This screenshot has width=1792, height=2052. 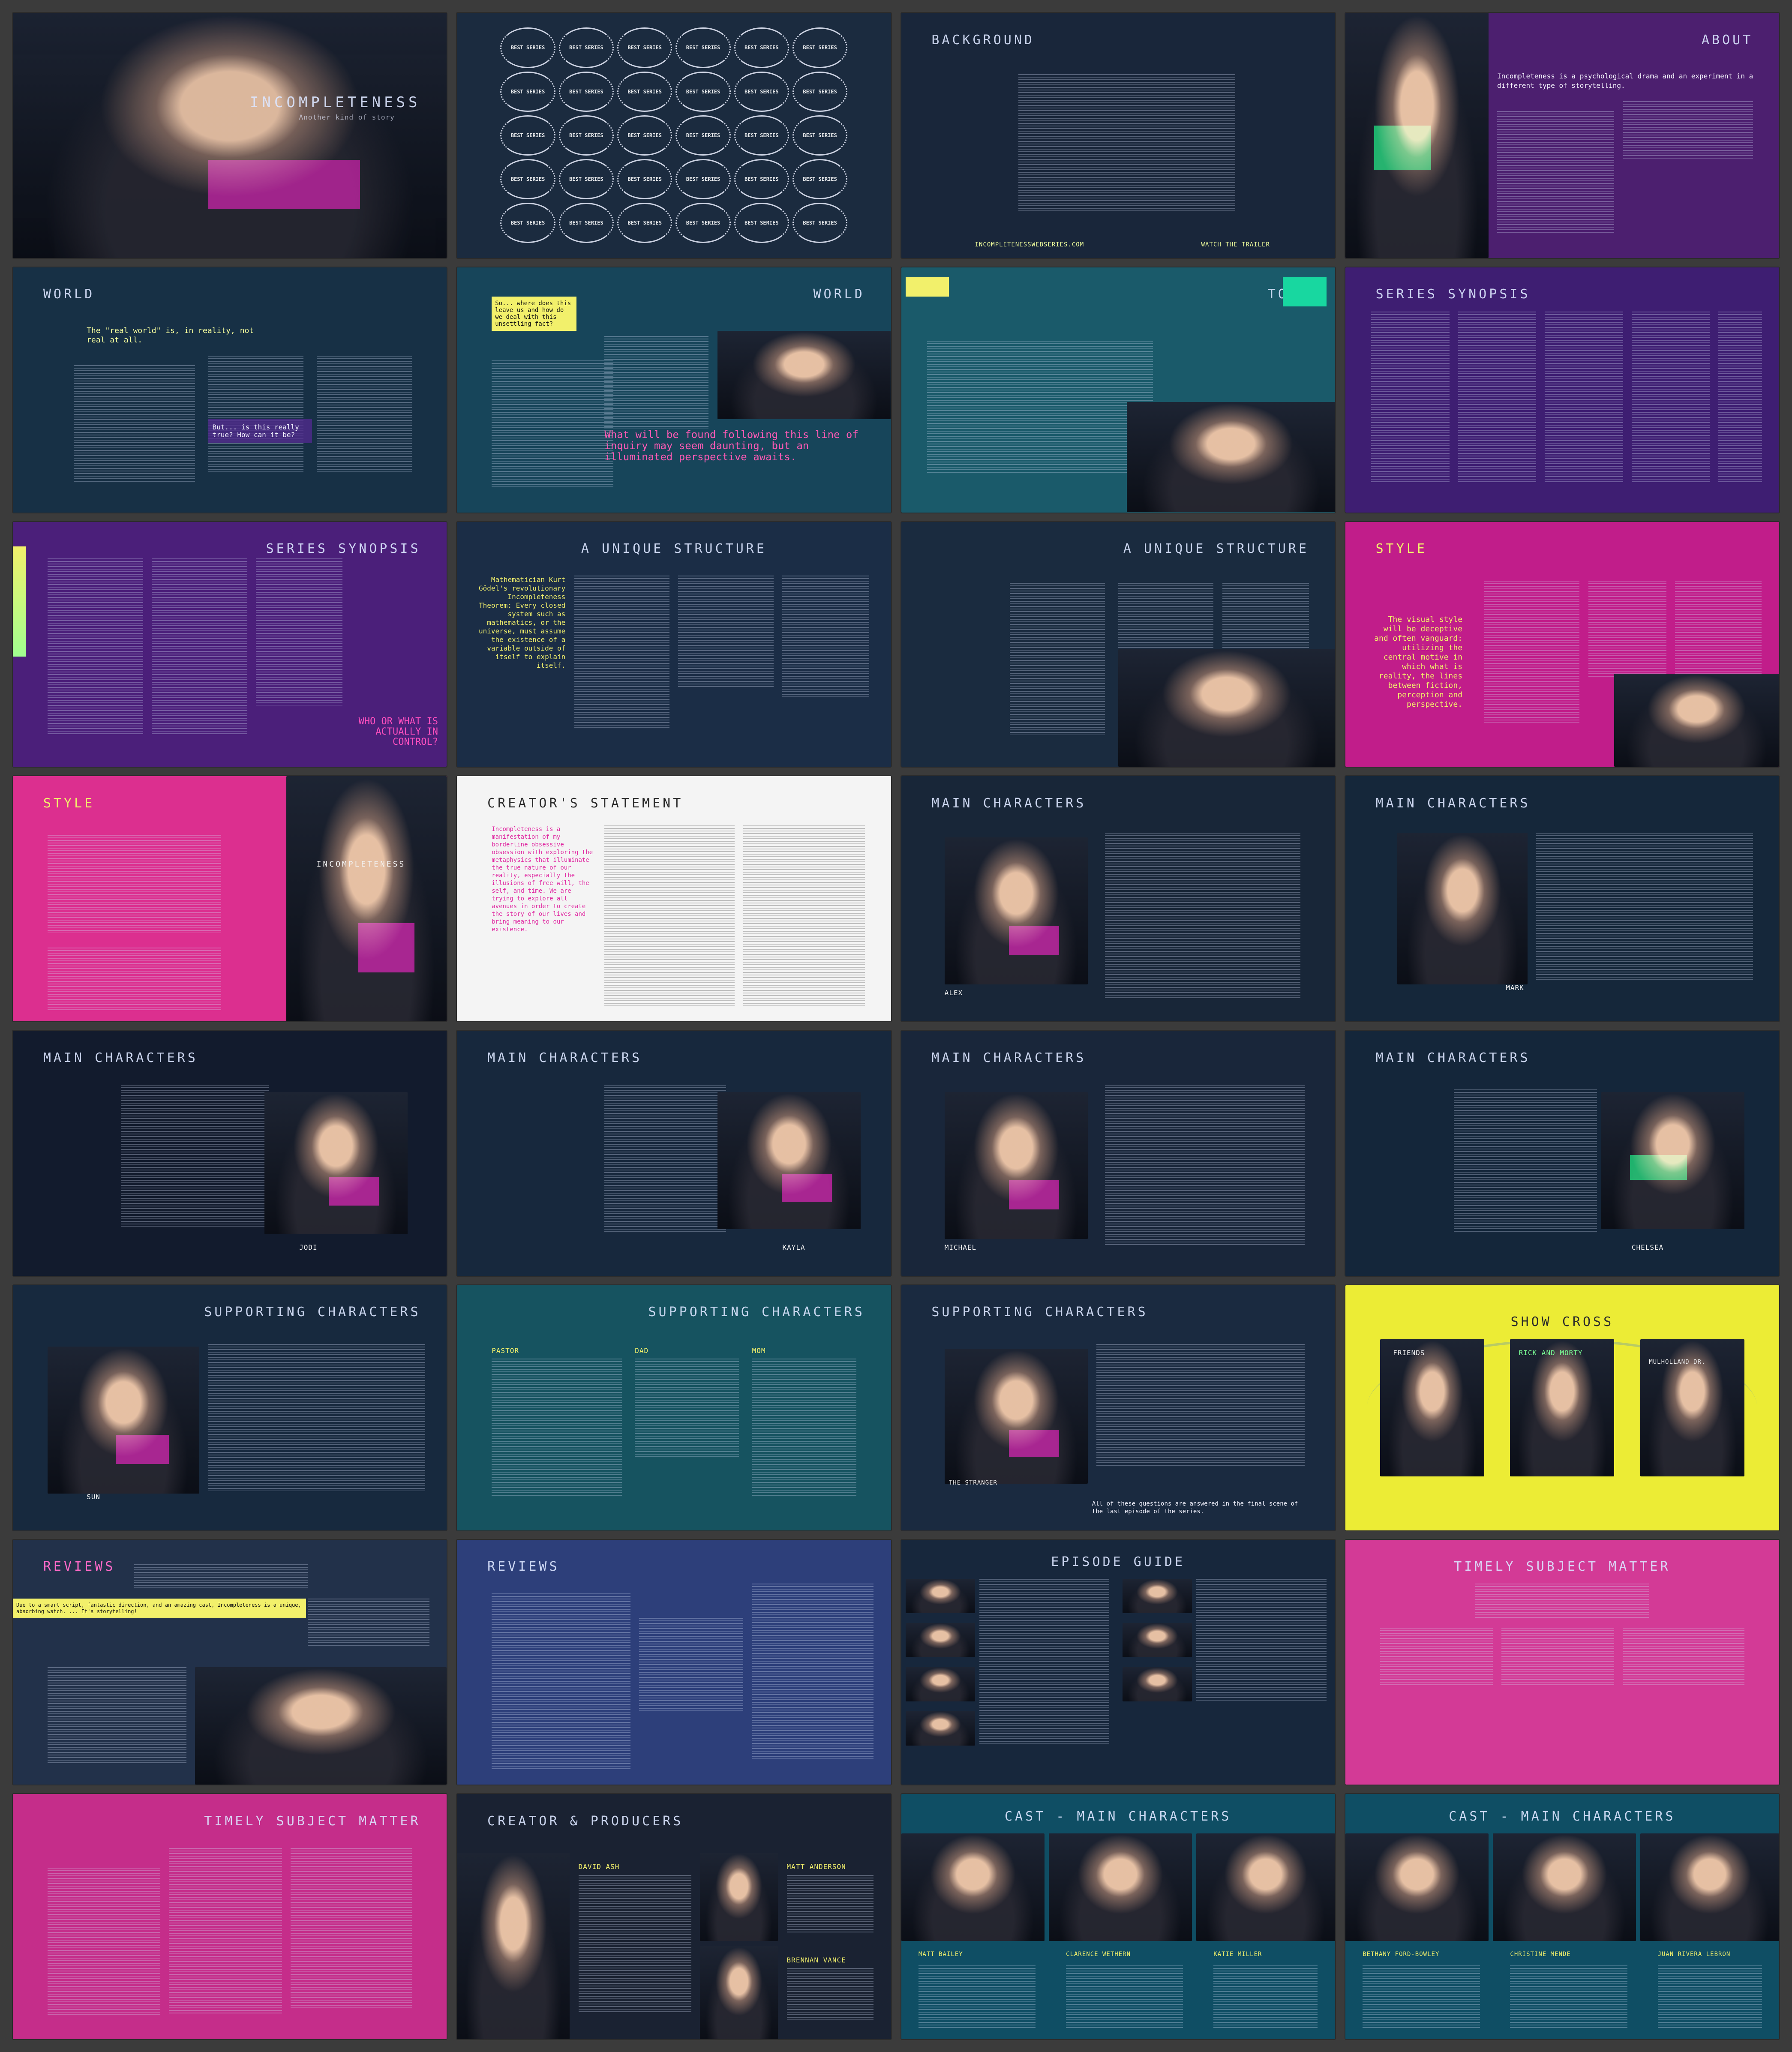 What do you see at coordinates (941, 1954) in the screenshot?
I see `cast-name-1: MATT BAILEY` at bounding box center [941, 1954].